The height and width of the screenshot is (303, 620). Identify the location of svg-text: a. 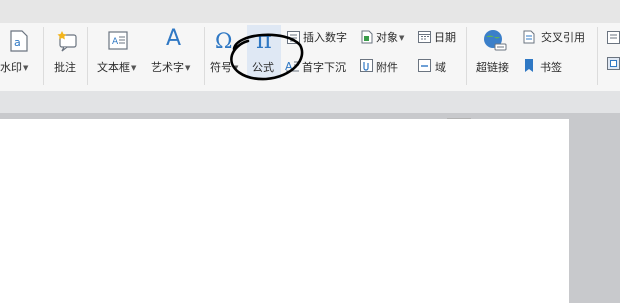
(17, 42).